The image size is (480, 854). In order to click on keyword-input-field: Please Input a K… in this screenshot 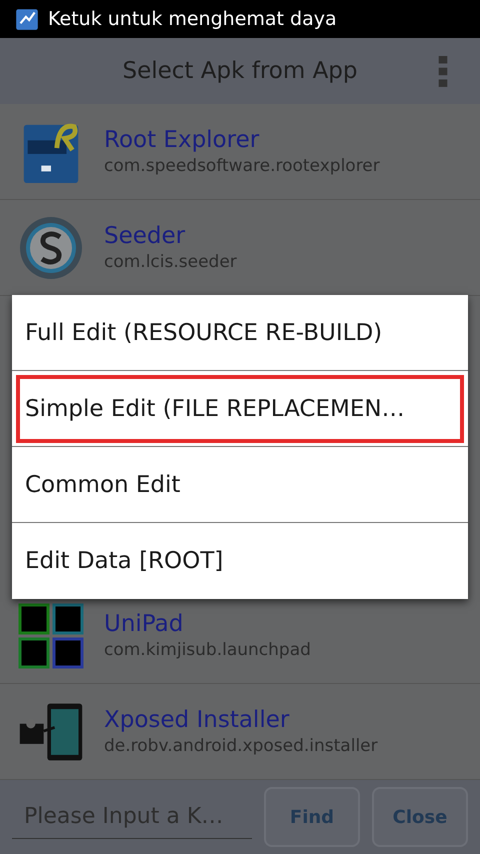, I will do `click(132, 817)`.